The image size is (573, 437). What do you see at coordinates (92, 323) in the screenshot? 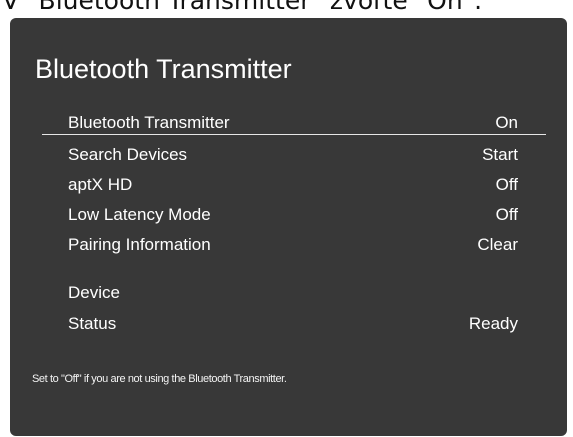
I see `info-label: Status` at bounding box center [92, 323].